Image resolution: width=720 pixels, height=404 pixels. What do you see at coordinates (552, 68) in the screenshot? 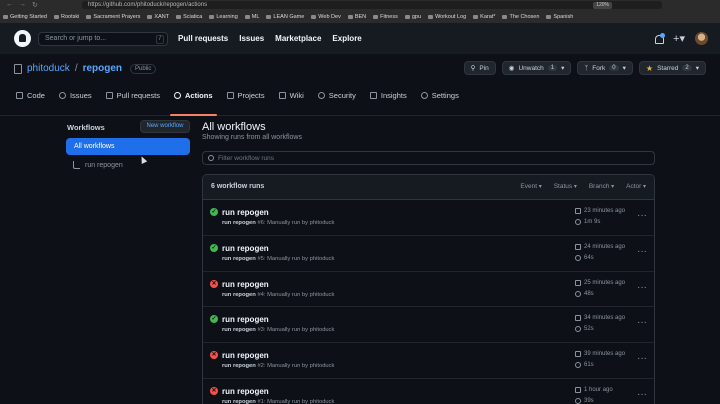
I see `watch-count: 1` at bounding box center [552, 68].